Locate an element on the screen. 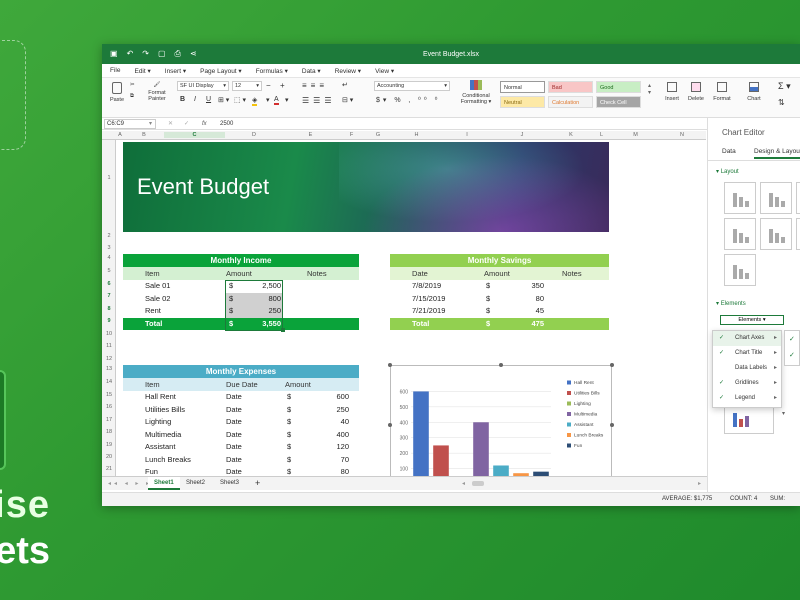  row-header-18: 18 is located at coordinates (109, 432).